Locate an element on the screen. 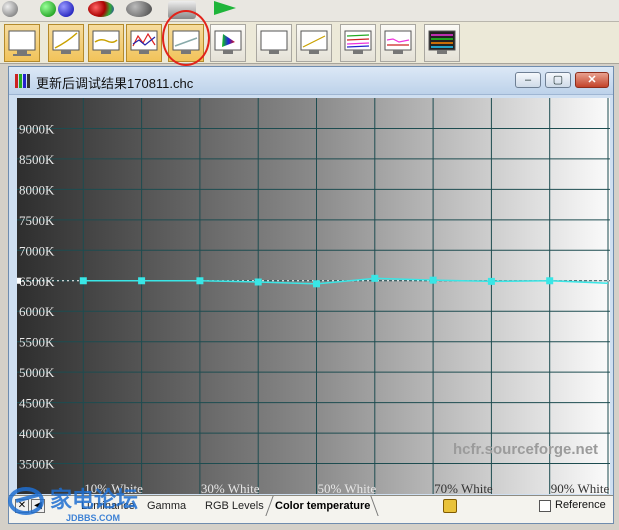 This screenshot has width=619, height=530. minimize-button: – is located at coordinates (528, 80).